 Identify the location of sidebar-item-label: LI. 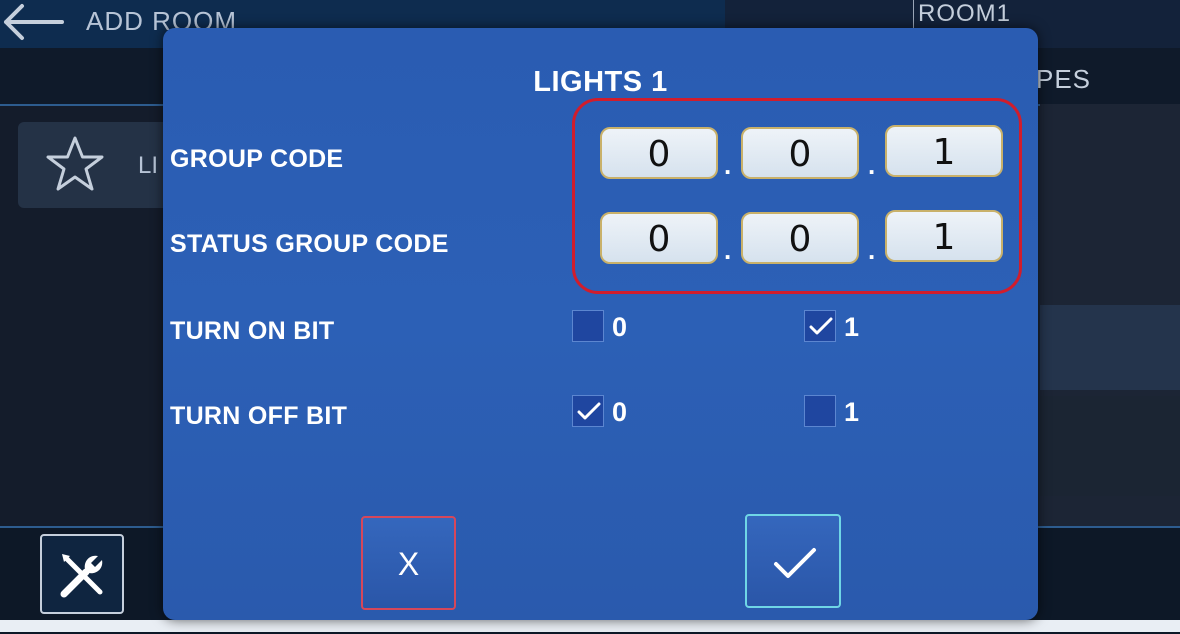
(148, 165).